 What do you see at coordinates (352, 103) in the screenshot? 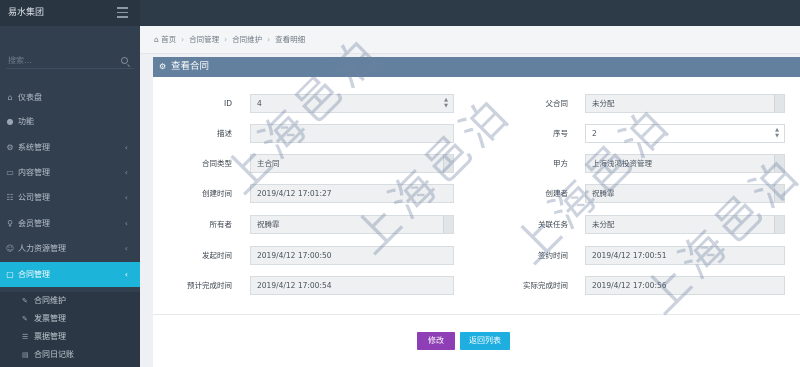
I see `id-field: 4 ▲ ▼` at bounding box center [352, 103].